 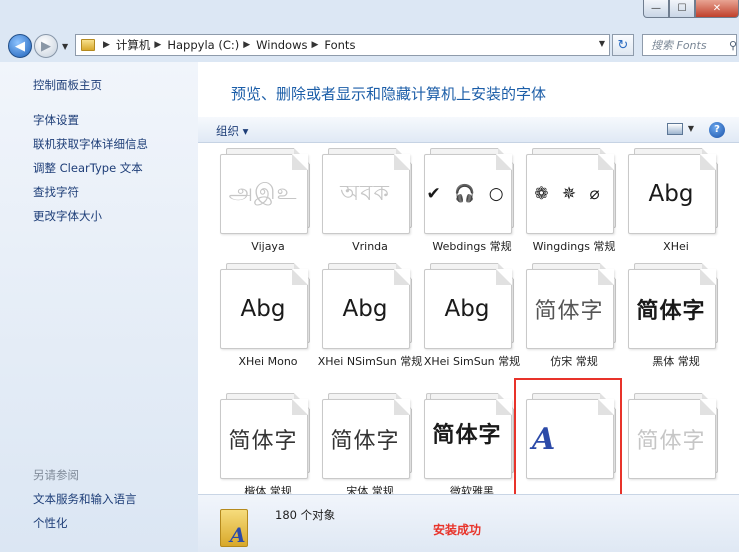 What do you see at coordinates (203, 45) in the screenshot?
I see `breadcrumb-drive: Happyla (C:)` at bounding box center [203, 45].